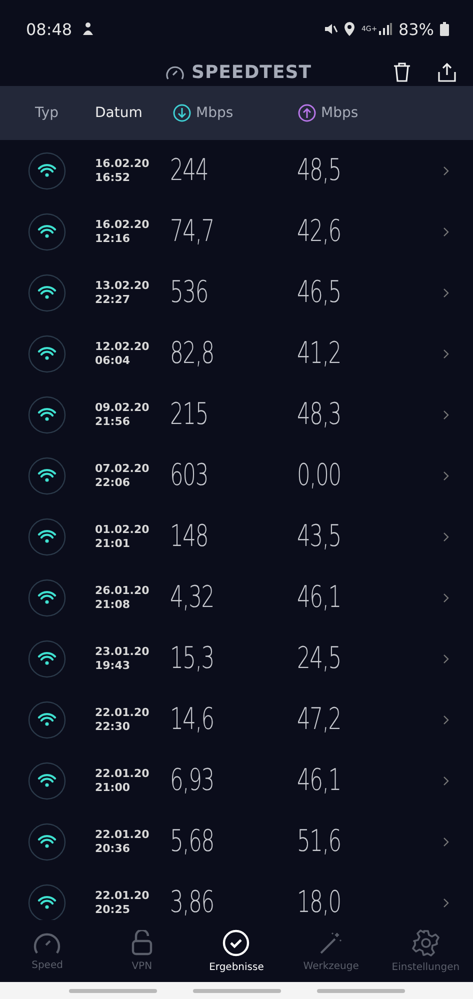 The width and height of the screenshot is (473, 999). I want to click on clock: 08:48, so click(49, 29).